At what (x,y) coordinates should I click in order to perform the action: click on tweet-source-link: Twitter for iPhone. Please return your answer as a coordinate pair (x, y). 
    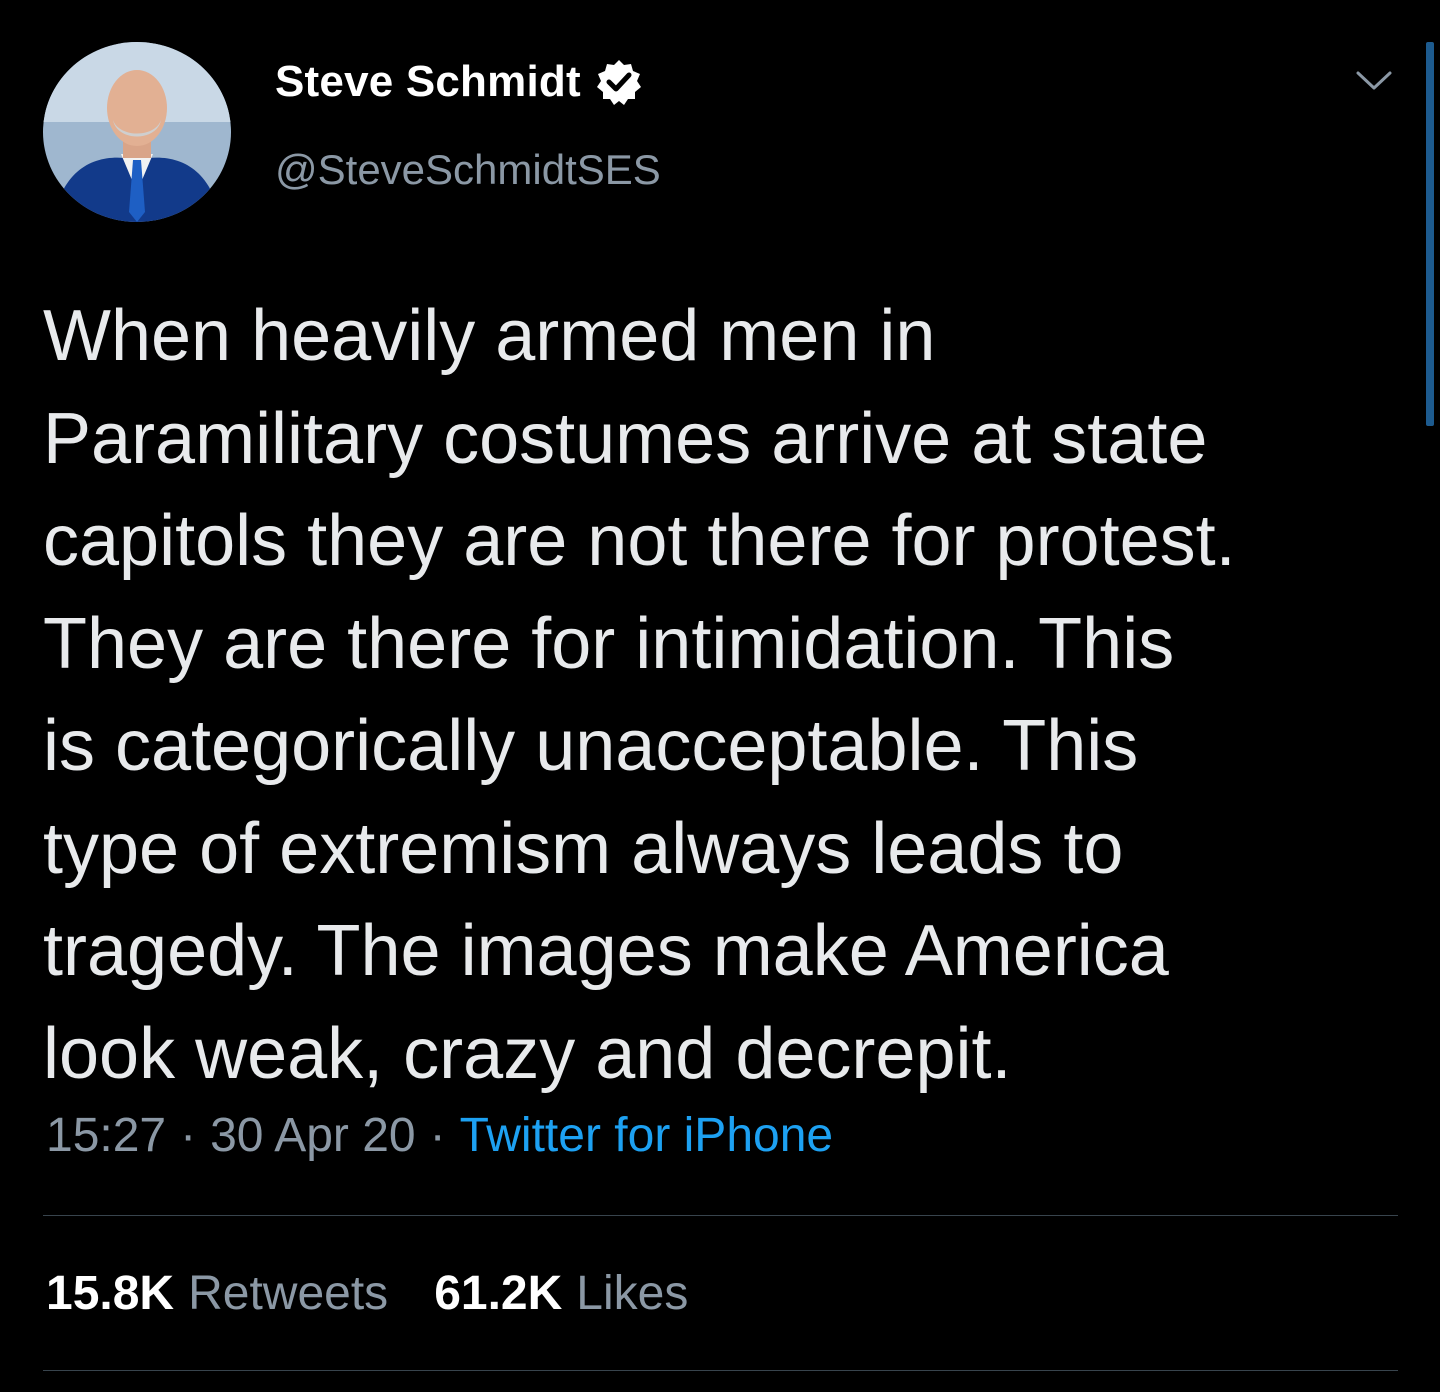
    Looking at the image, I should click on (647, 1135).